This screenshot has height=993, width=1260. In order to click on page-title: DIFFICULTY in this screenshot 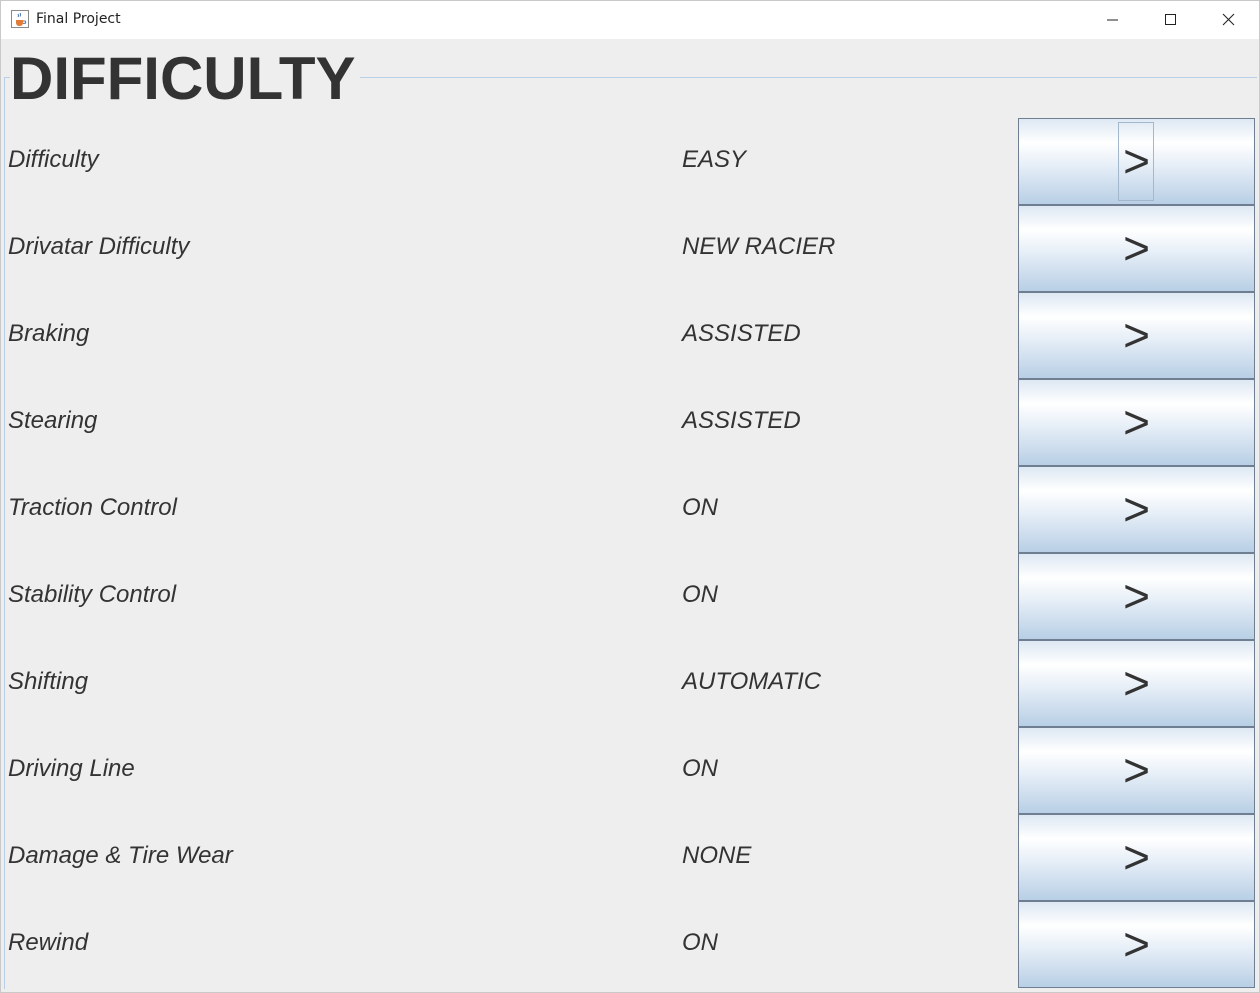, I will do `click(185, 79)`.